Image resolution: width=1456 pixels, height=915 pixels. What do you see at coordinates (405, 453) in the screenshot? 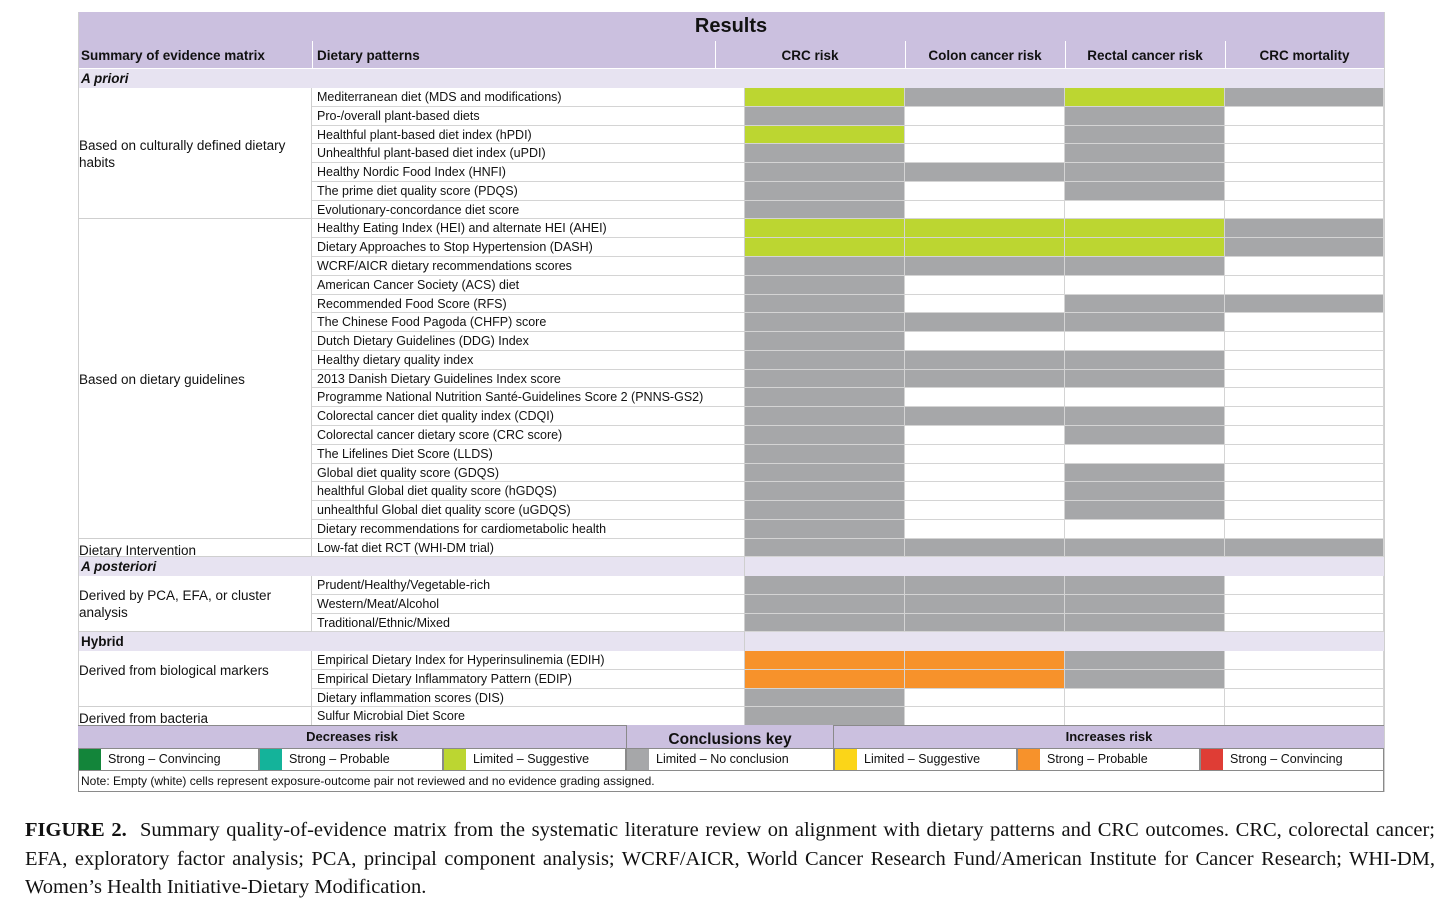
I see `pattern-label: The Lifelines Diet Score (LLDS)` at bounding box center [405, 453].